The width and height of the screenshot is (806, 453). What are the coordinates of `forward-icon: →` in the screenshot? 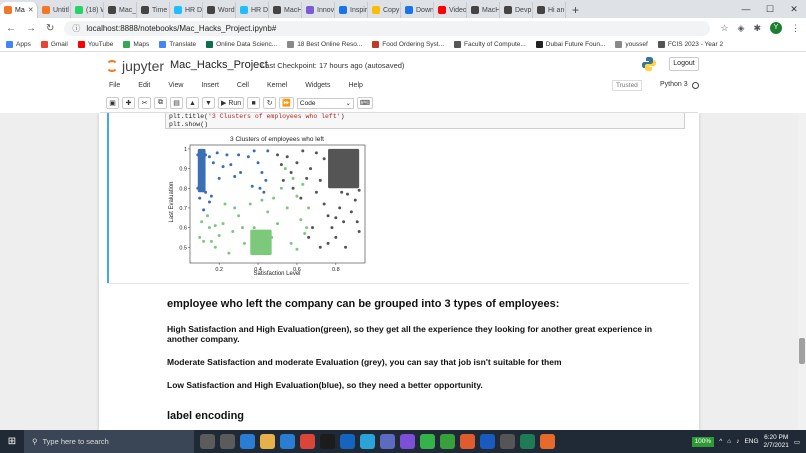 It's located at (31, 28).